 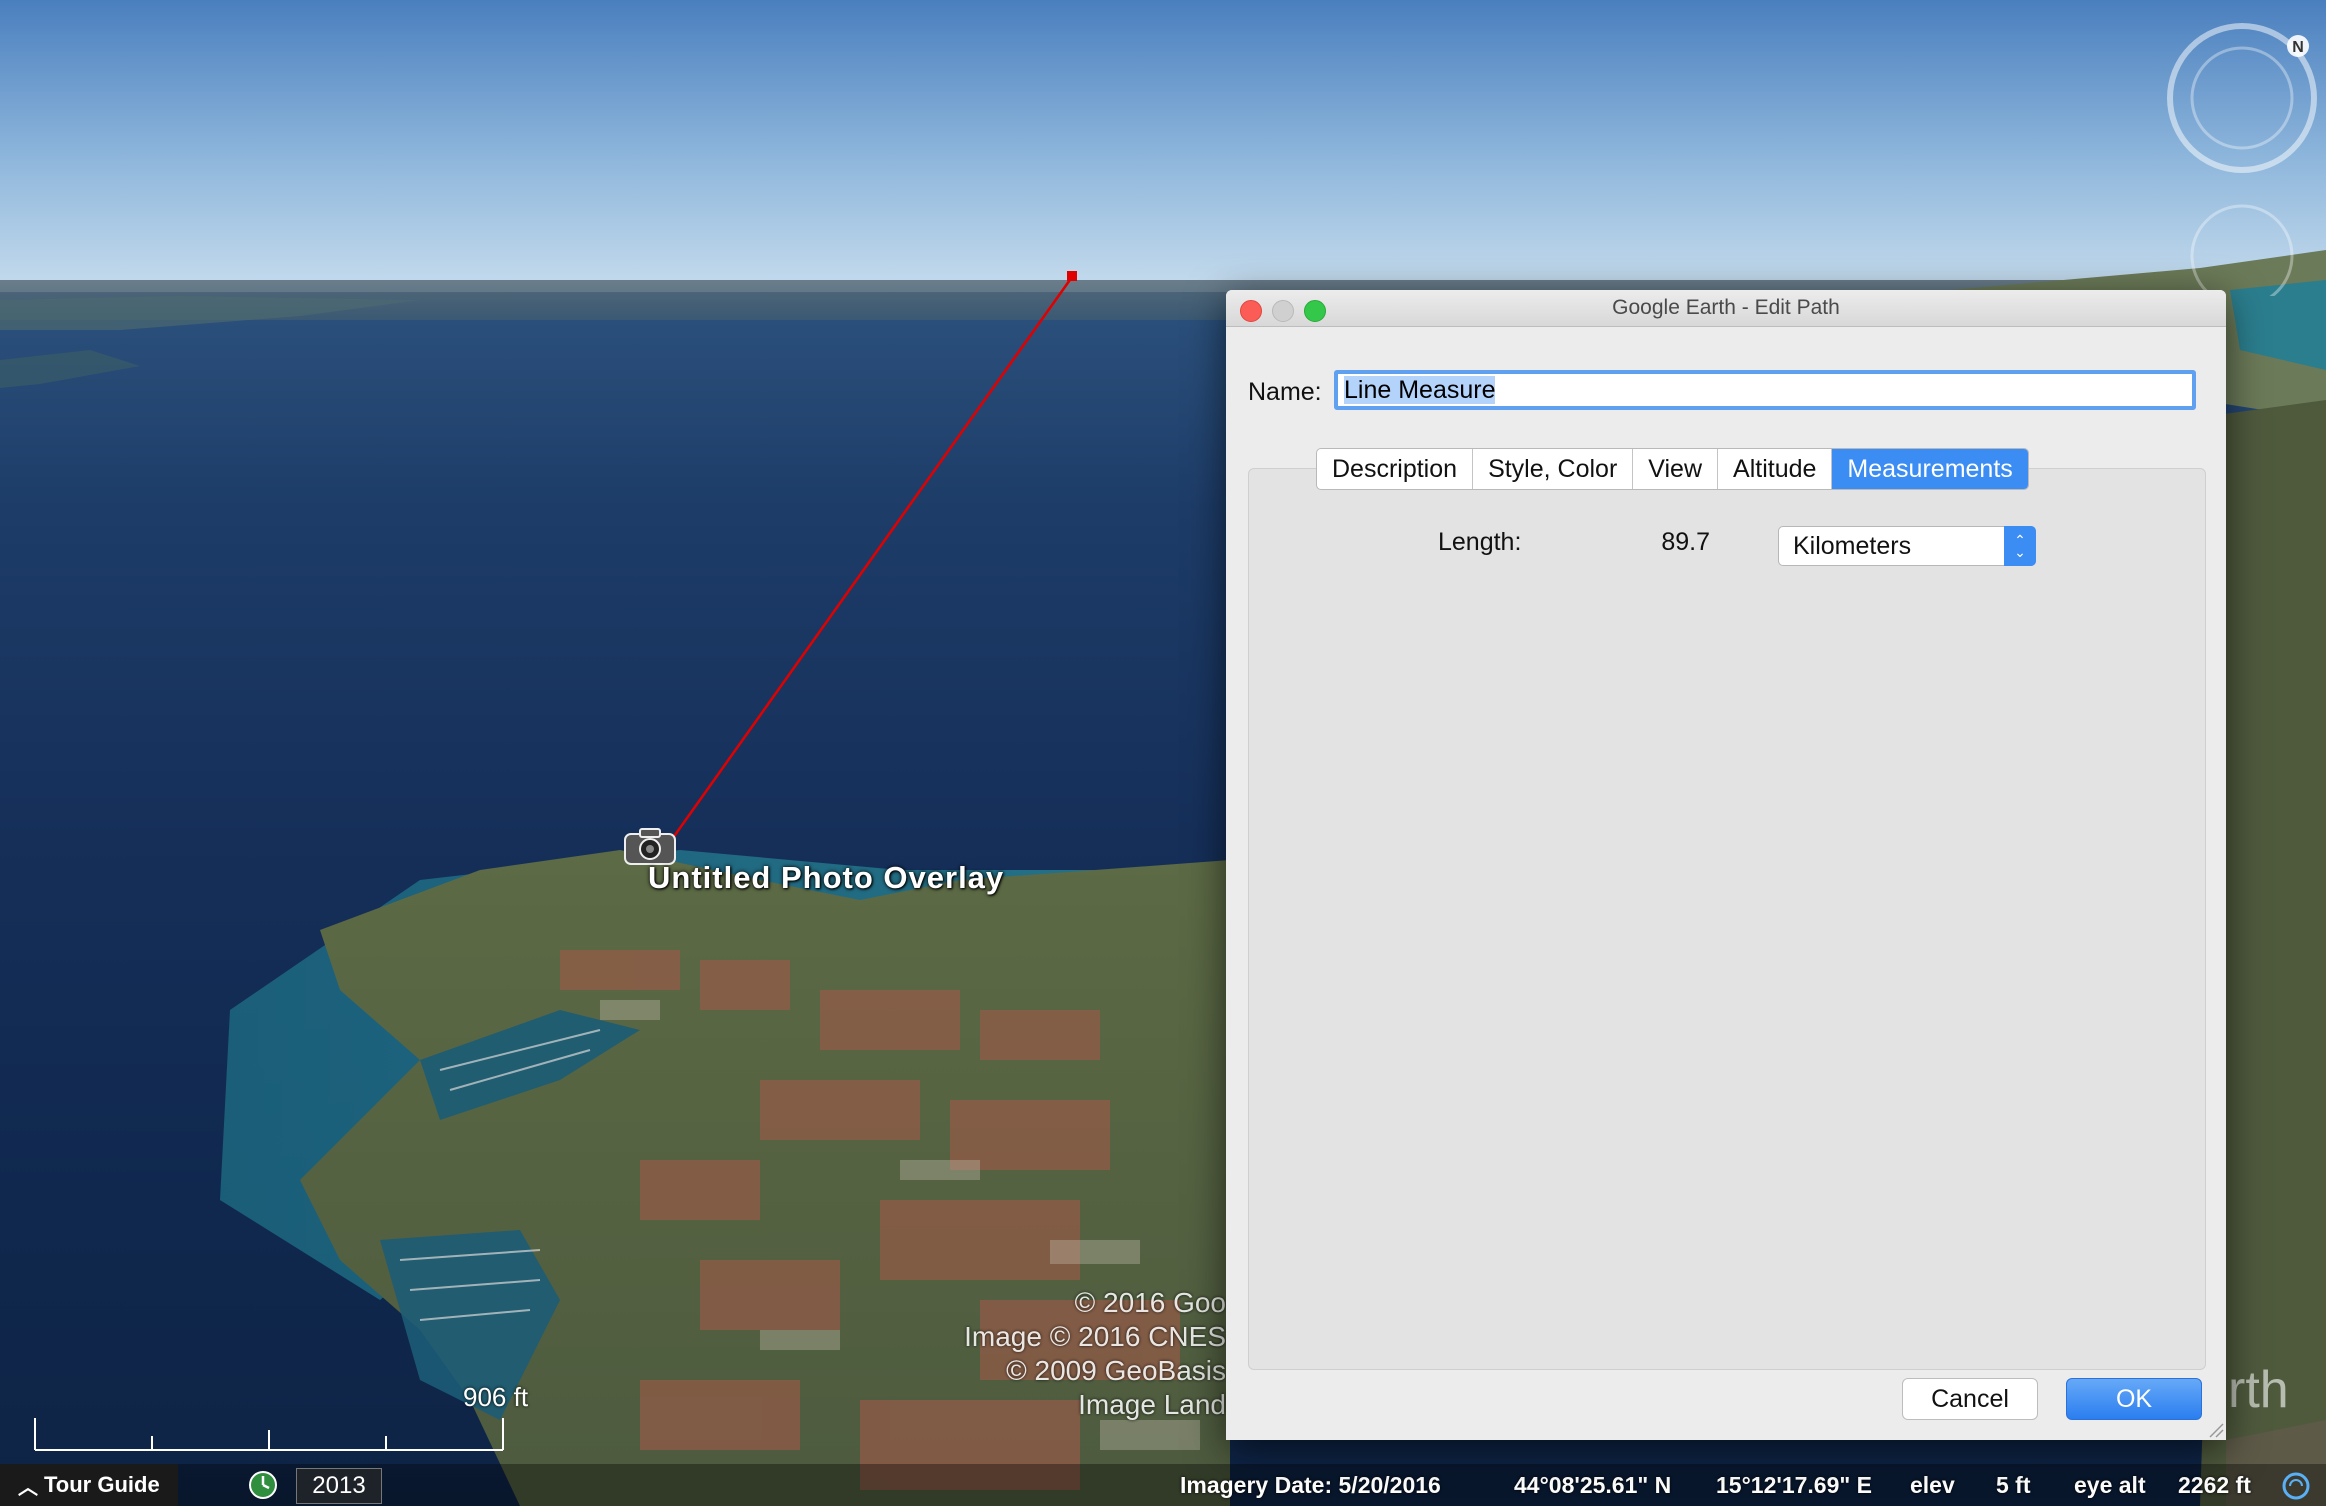 I want to click on move-joystick-ring, so click(x=2242, y=250).